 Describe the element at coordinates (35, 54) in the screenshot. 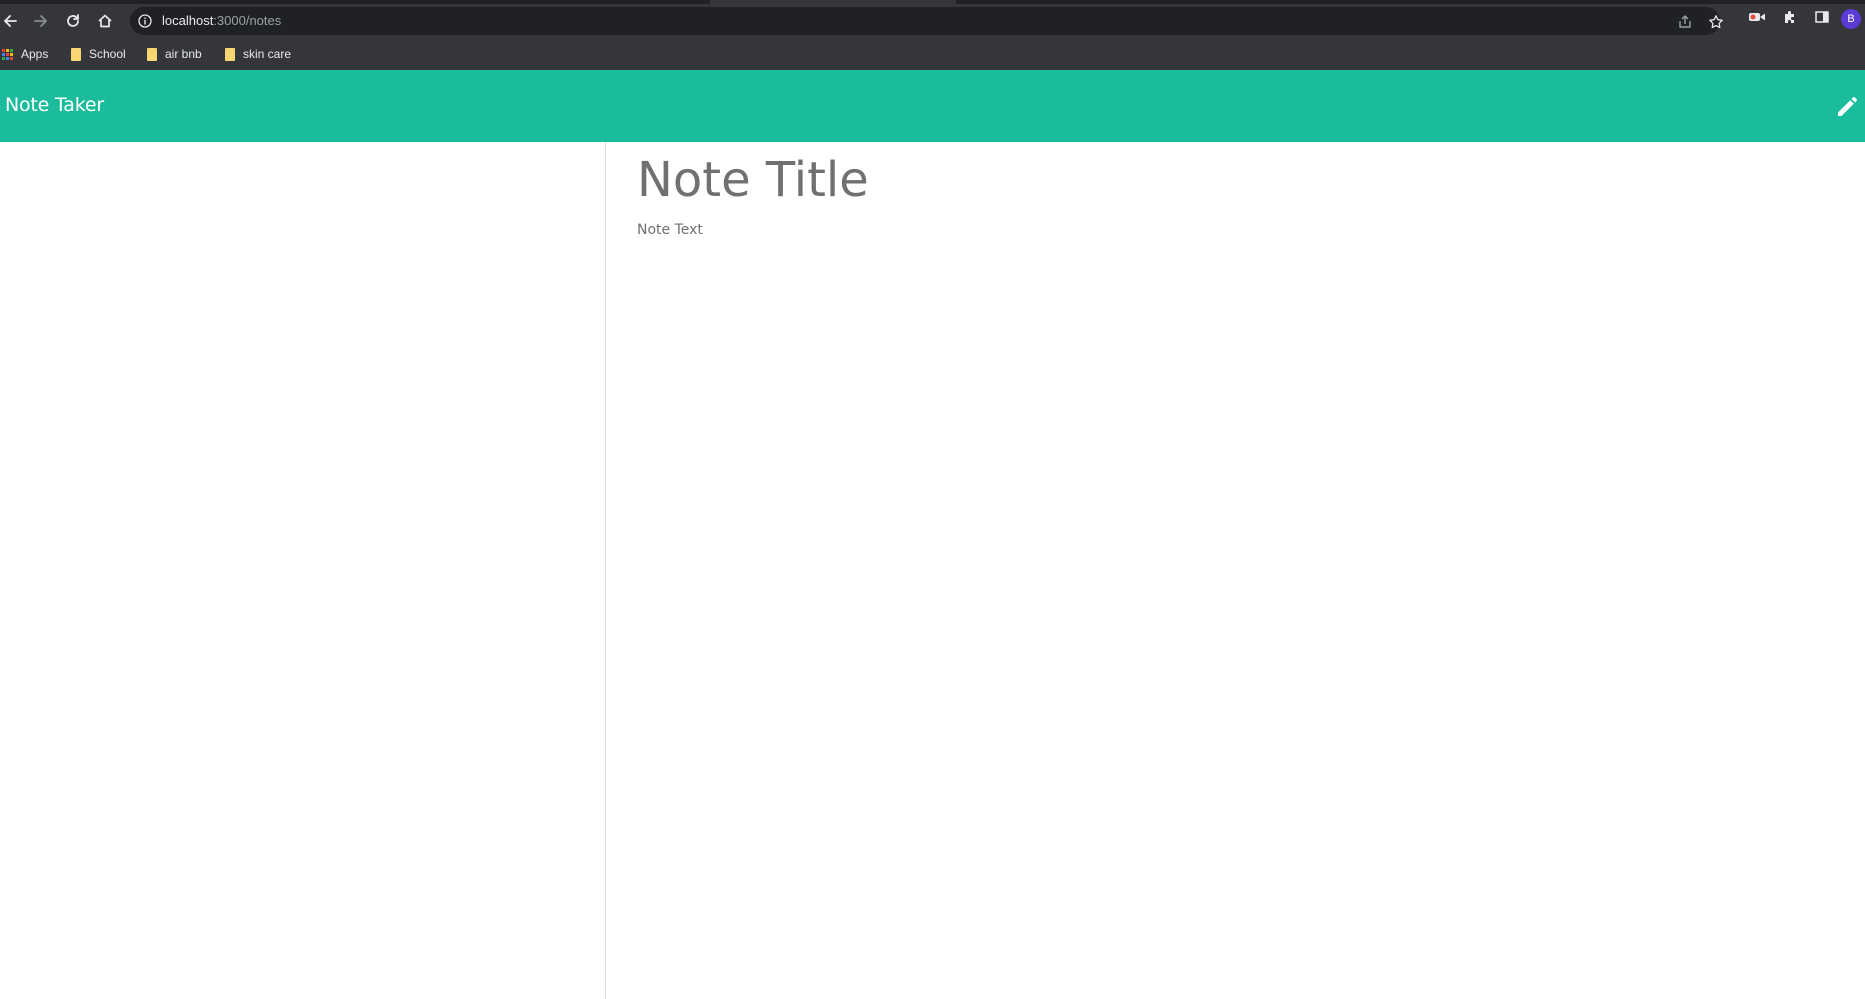

I see `bookmark-label: Apps` at that location.